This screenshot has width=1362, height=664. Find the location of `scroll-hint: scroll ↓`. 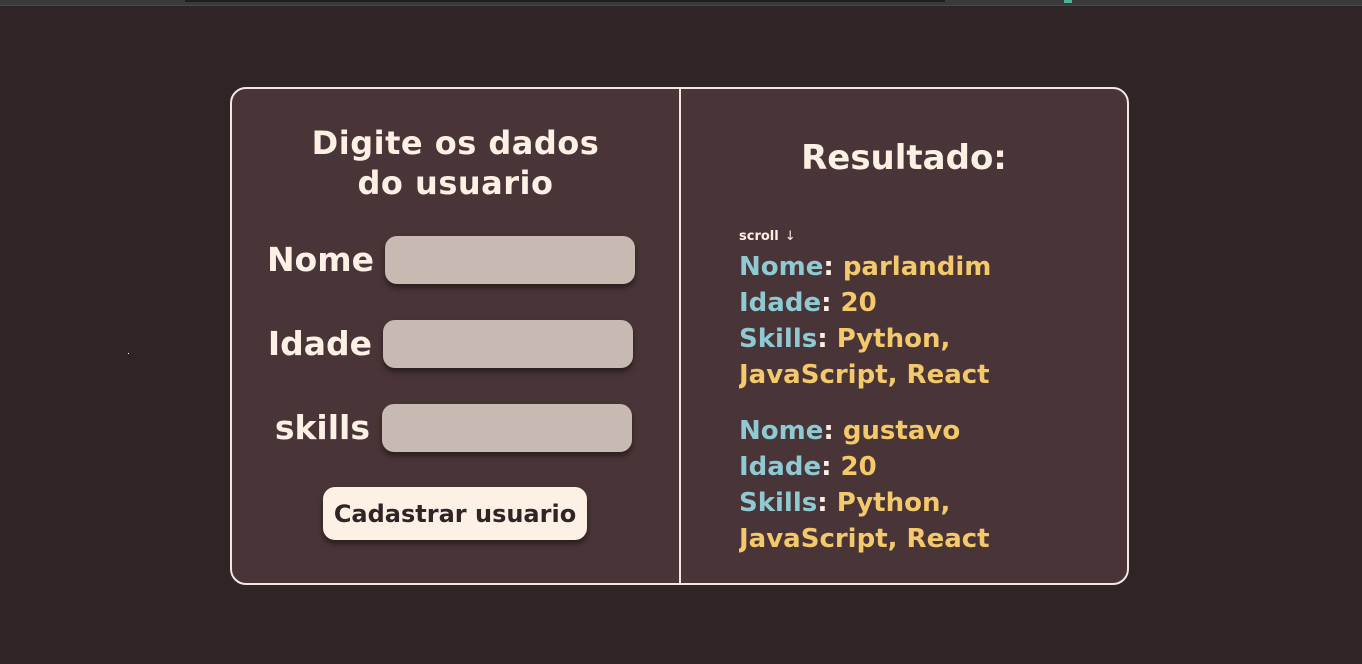

scroll-hint: scroll ↓ is located at coordinates (767, 237).